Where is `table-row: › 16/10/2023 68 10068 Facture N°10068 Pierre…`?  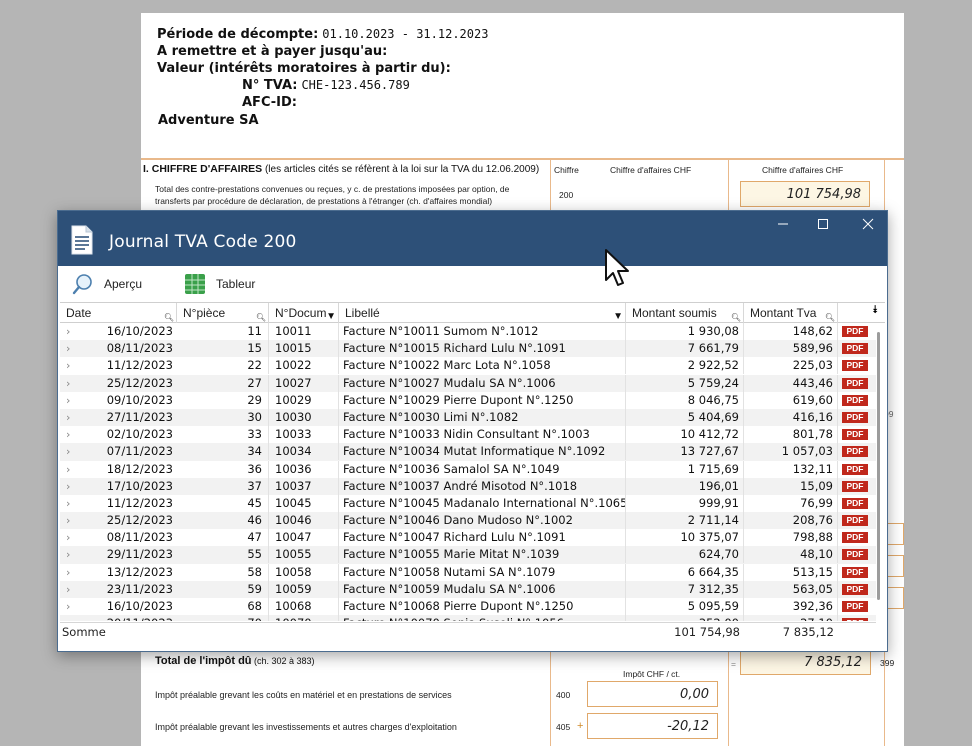
table-row: › 16/10/2023 68 10068 Facture N°10068 Pierre… is located at coordinates (468, 606).